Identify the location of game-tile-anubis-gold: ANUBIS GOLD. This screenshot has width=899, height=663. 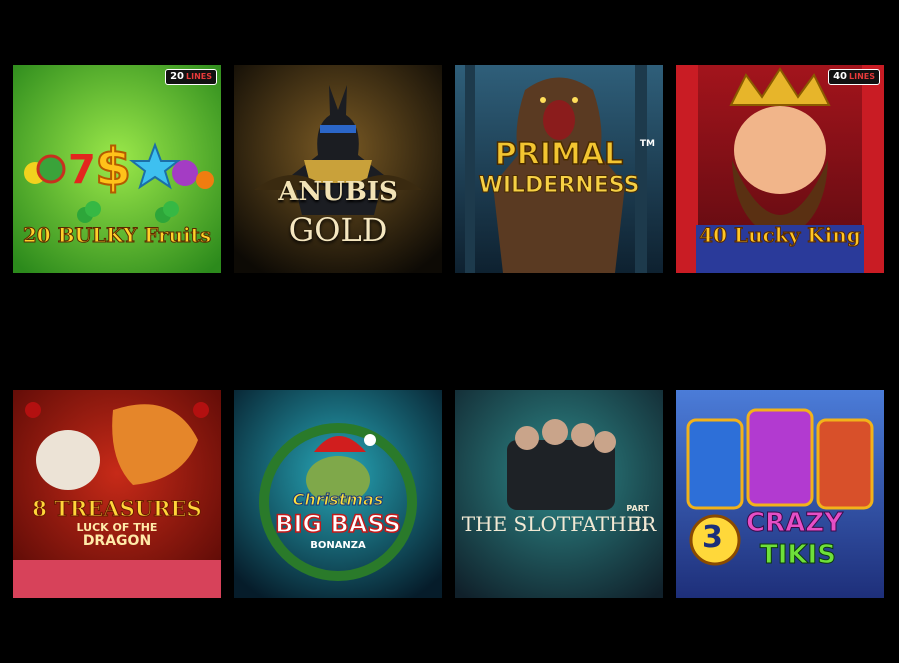
(338, 169).